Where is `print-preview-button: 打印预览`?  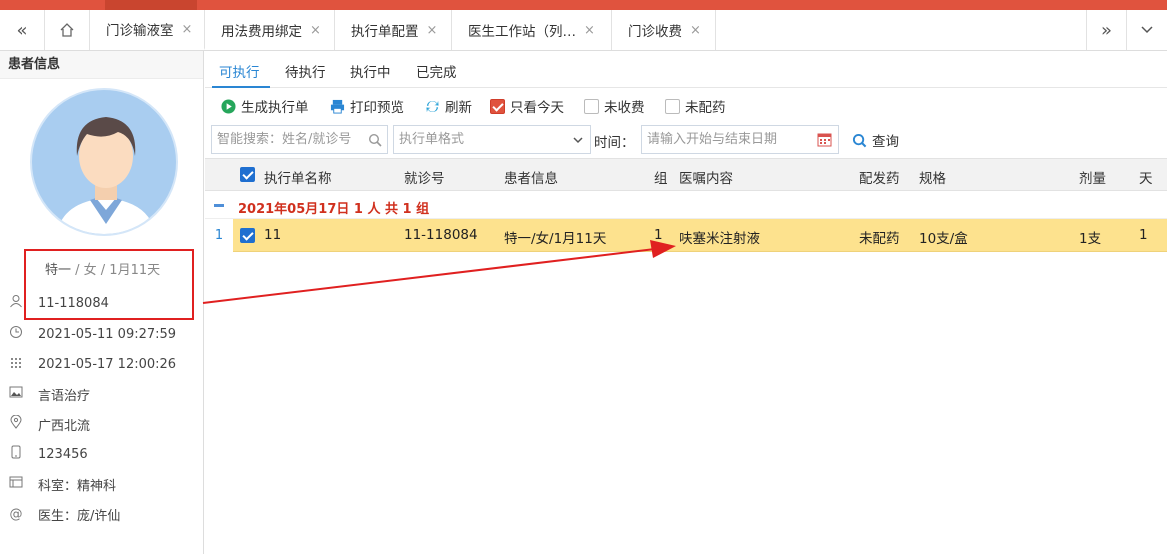 print-preview-button: 打印预览 is located at coordinates (367, 106).